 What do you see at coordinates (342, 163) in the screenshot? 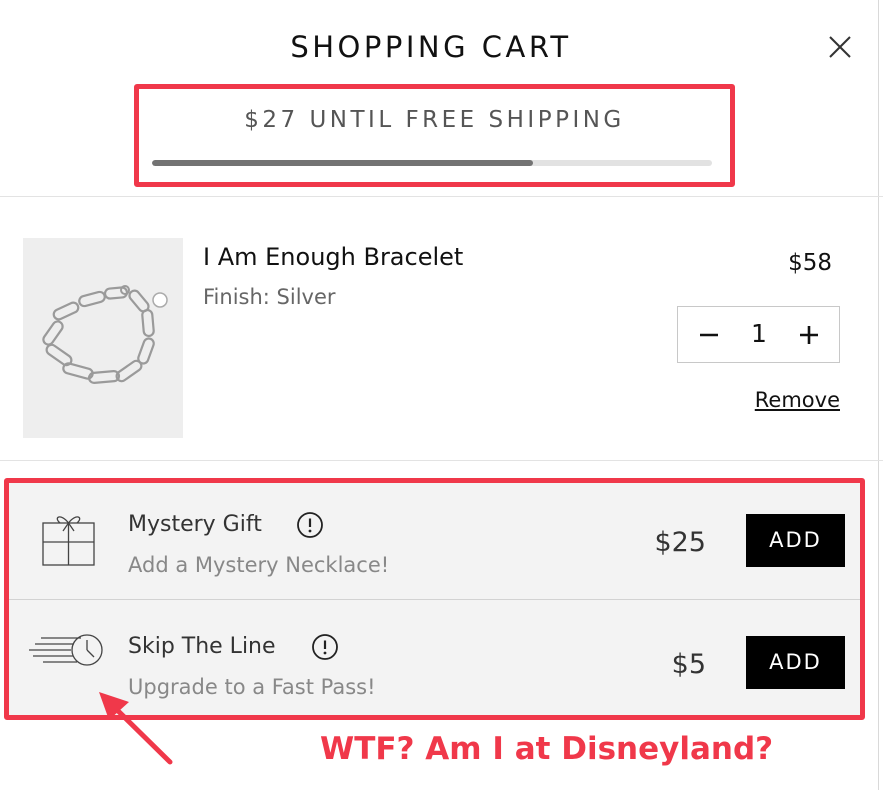
I see `free-shipping-progress-fill` at bounding box center [342, 163].